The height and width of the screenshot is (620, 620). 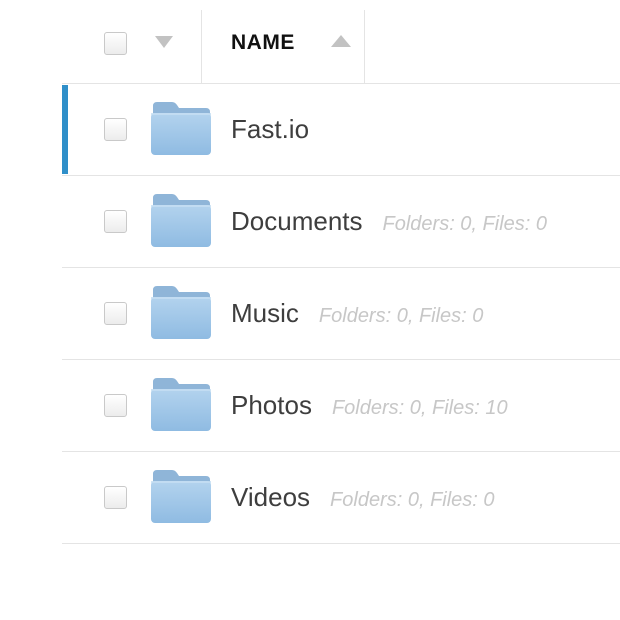 I want to click on select-all-checkbox, so click(x=115, y=43).